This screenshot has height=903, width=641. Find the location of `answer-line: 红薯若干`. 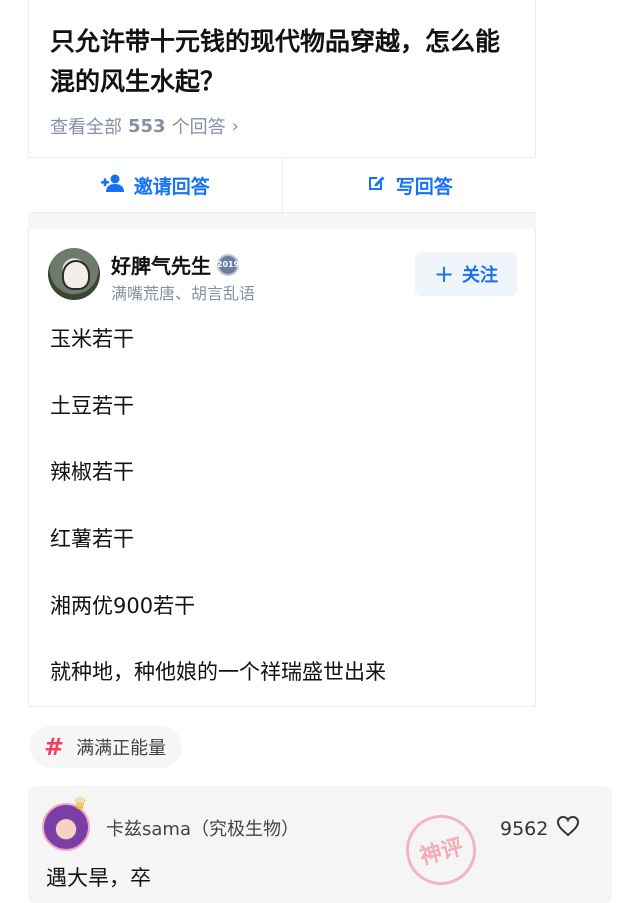

answer-line: 红薯若干 is located at coordinates (92, 539).